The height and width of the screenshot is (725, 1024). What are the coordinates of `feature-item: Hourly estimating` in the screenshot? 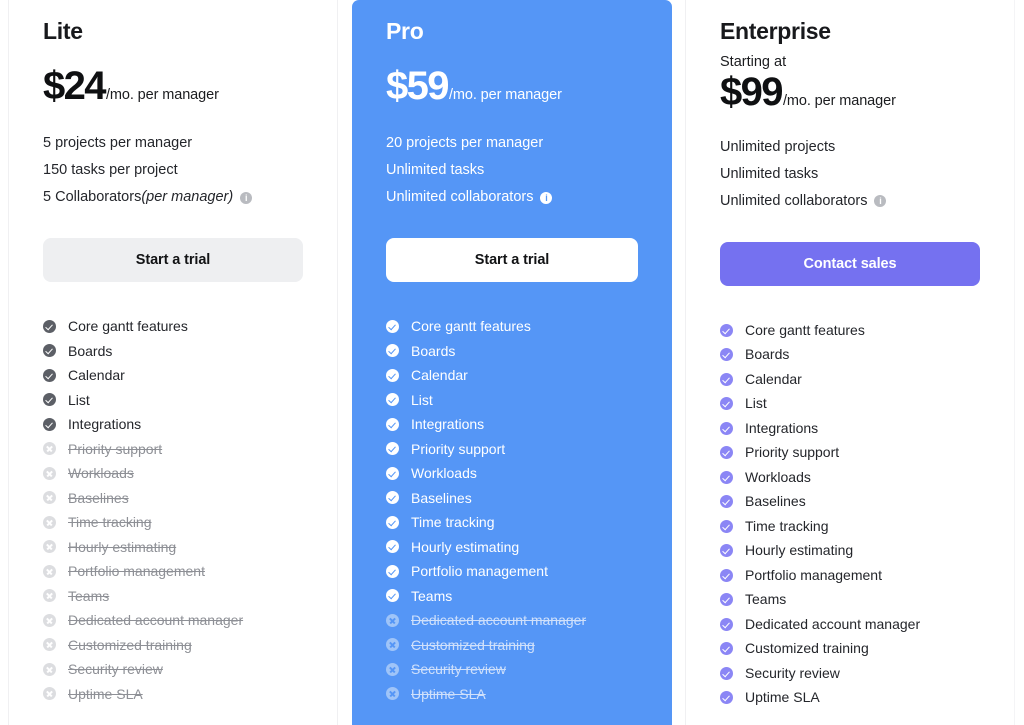 It's located at (850, 550).